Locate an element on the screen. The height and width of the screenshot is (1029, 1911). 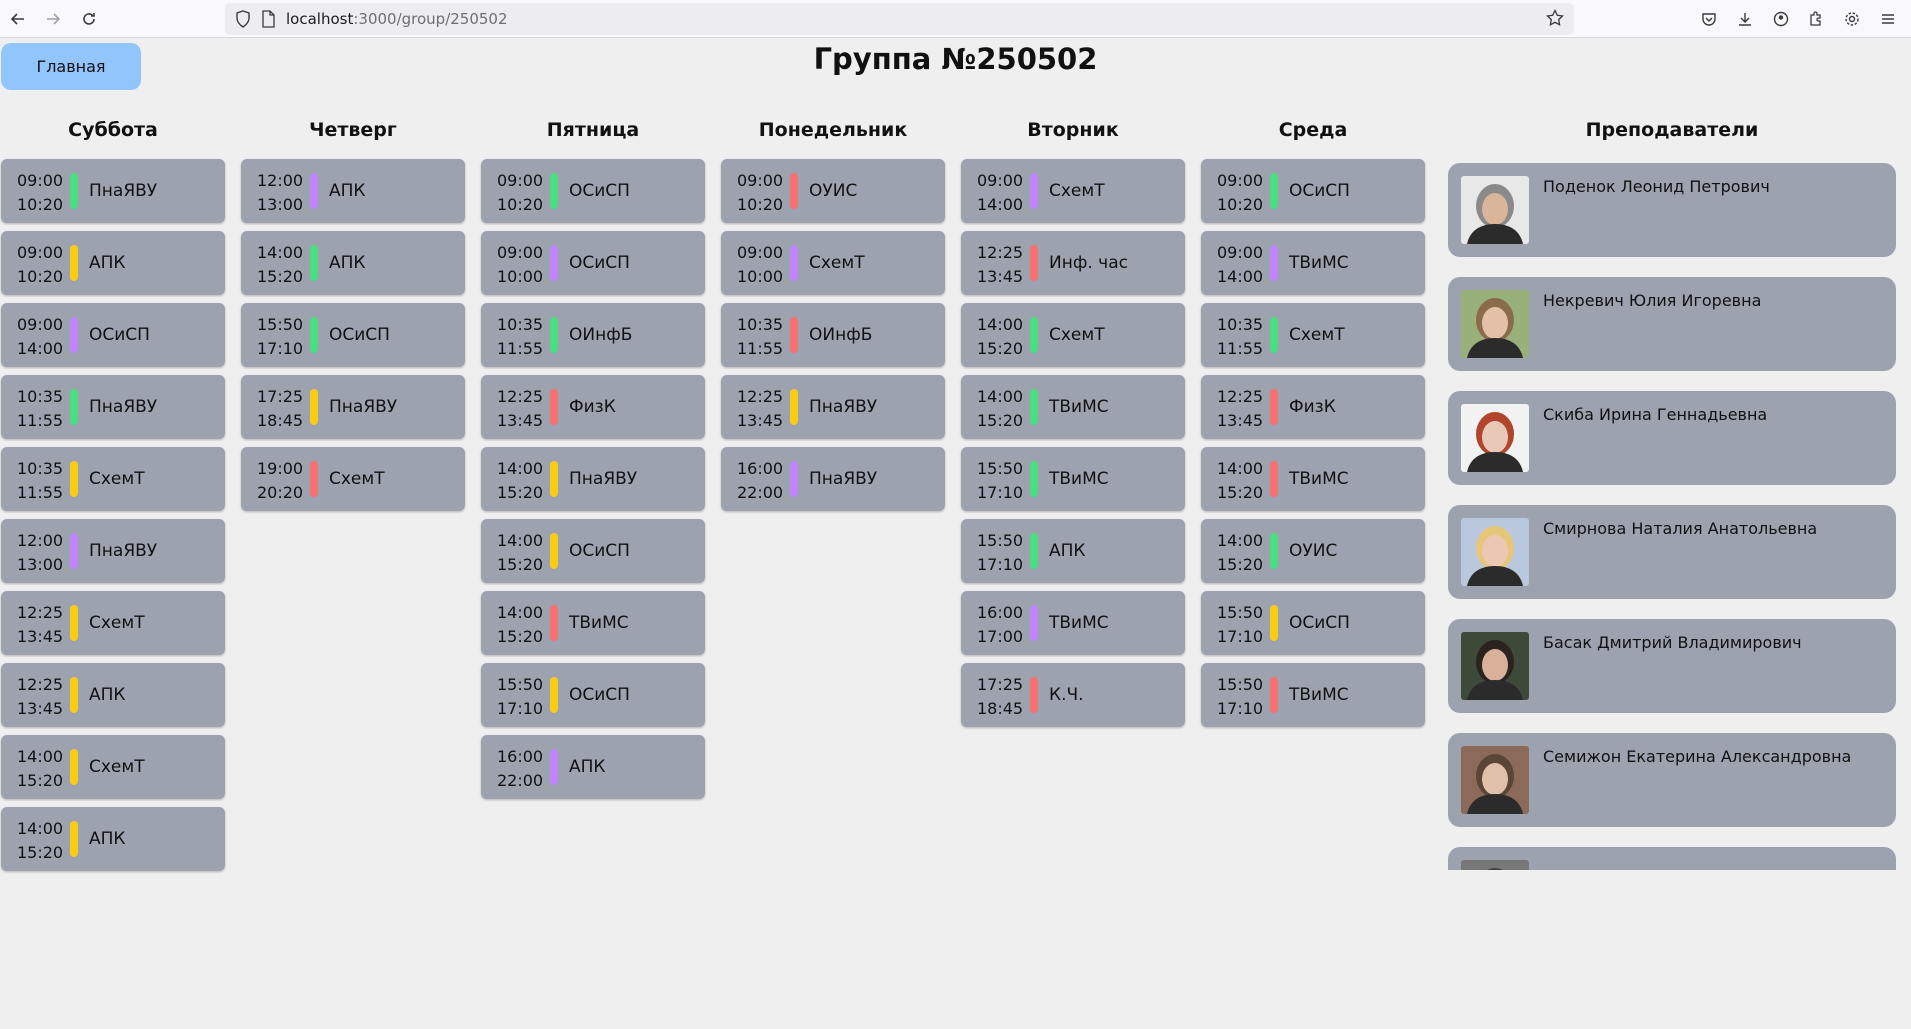
reload-icon is located at coordinates (89, 19).